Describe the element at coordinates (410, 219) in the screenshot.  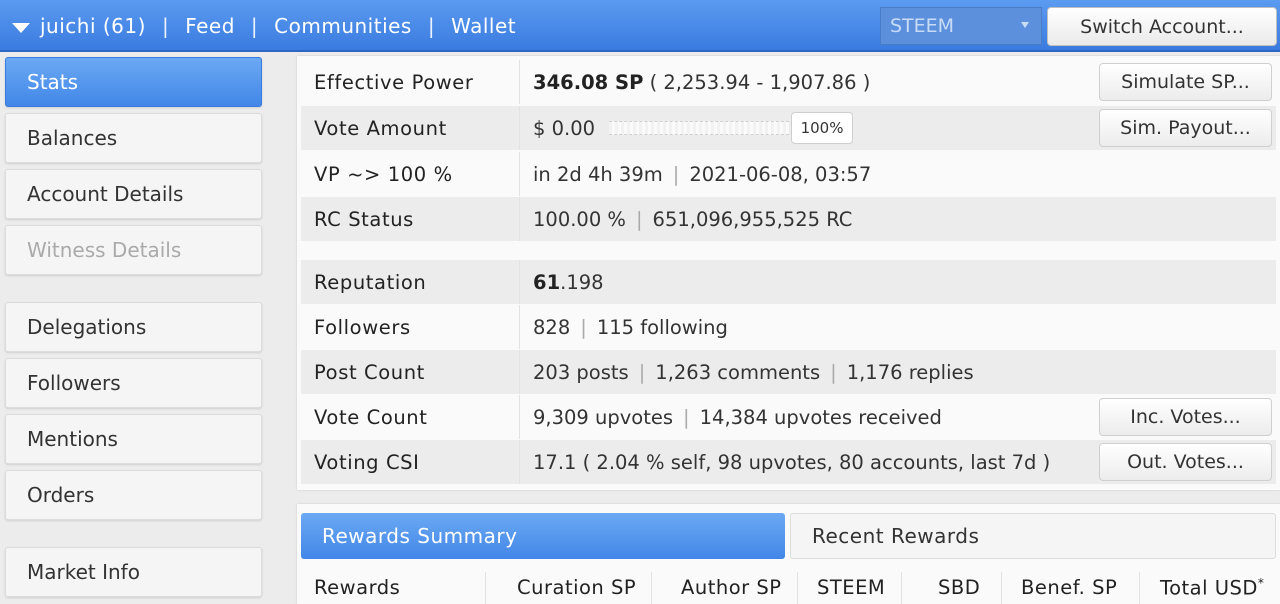
I see `label-rc-status: RC Status` at that location.